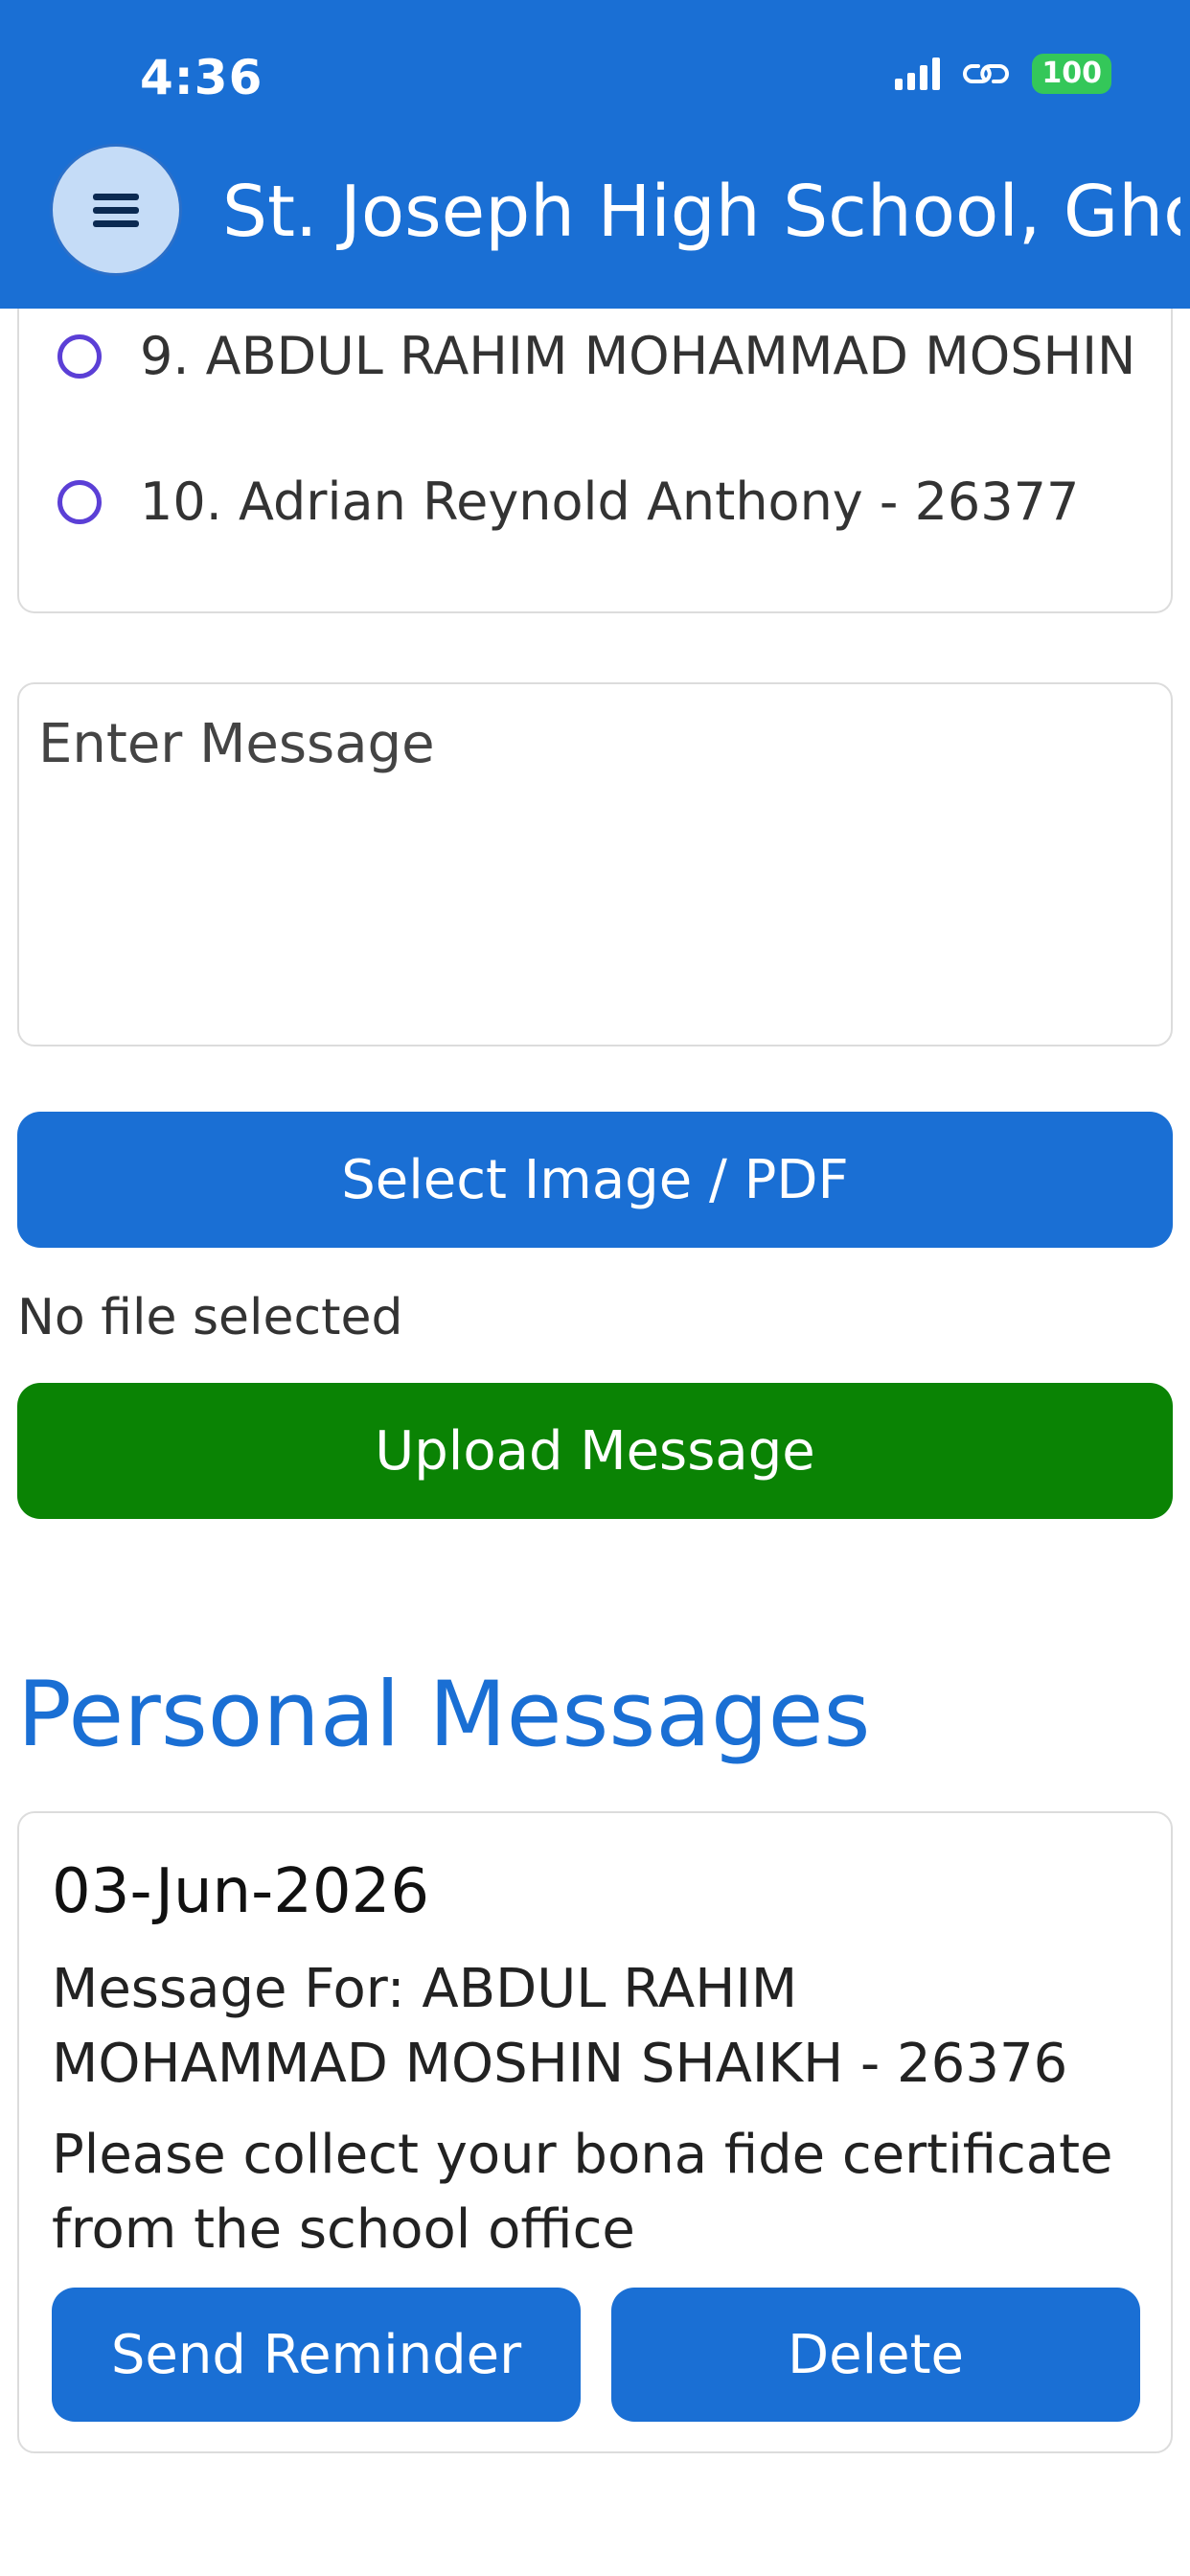 This screenshot has width=1190, height=2576. I want to click on page-title: St. Joseph High School, Ghc, so click(701, 212).